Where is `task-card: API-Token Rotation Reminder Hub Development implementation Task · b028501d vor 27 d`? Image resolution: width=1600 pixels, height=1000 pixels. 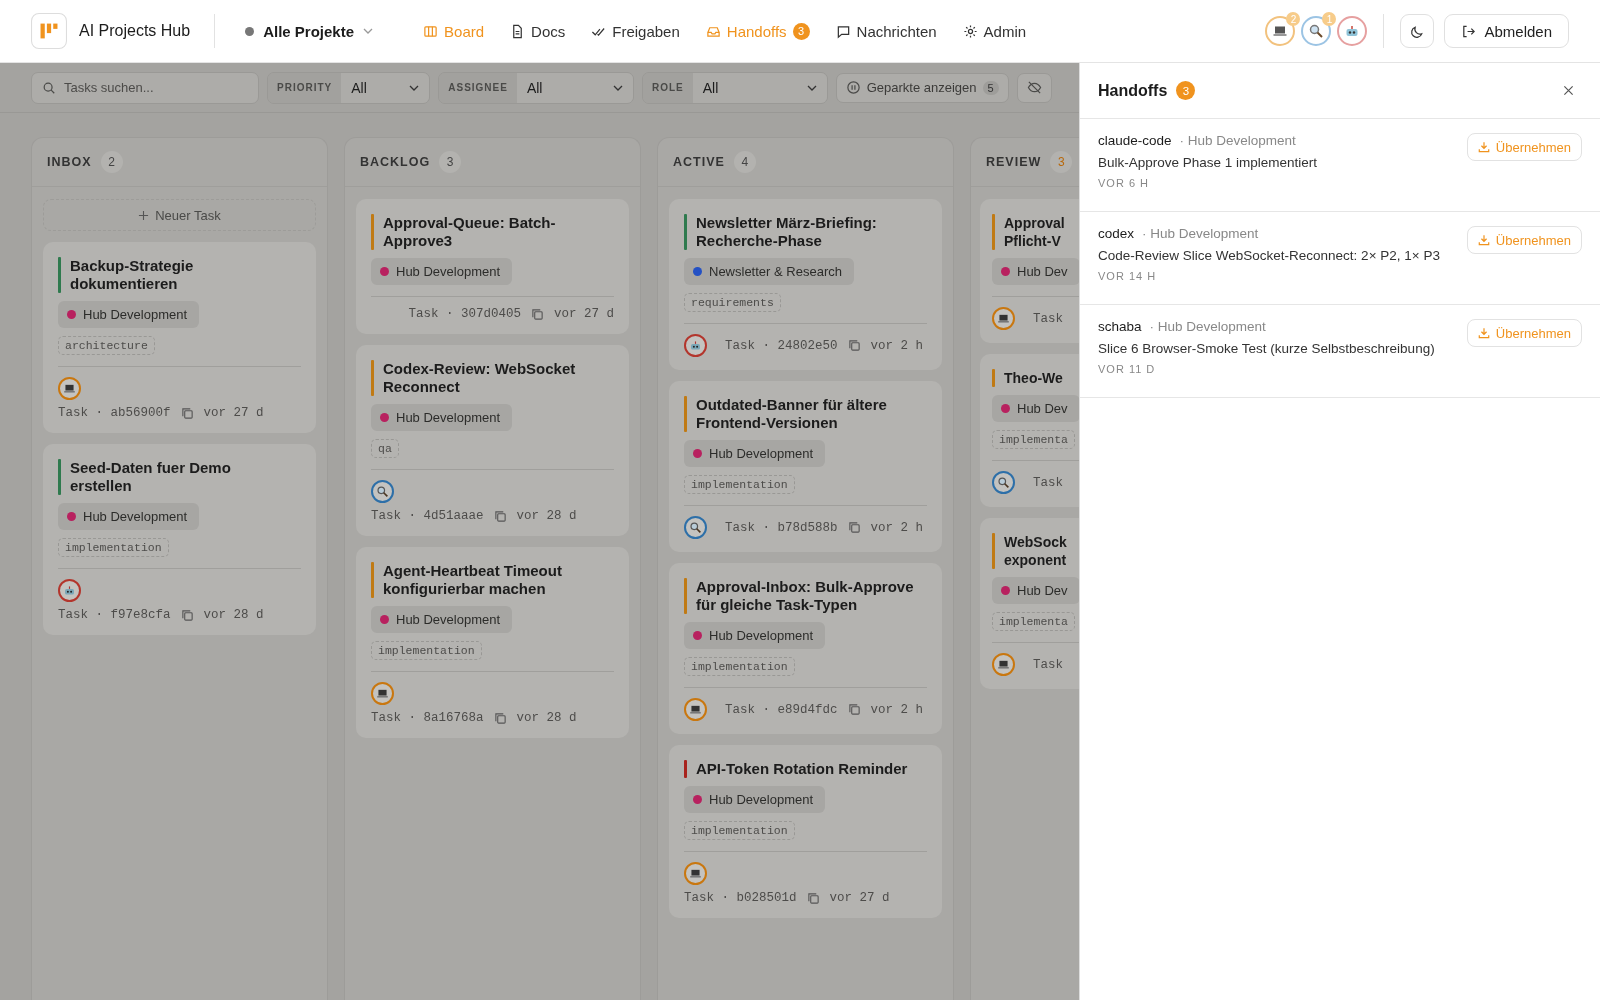
task-card: API-Token Rotation Reminder Hub Development implementation Task · b028501d vor 27 d is located at coordinates (805, 831).